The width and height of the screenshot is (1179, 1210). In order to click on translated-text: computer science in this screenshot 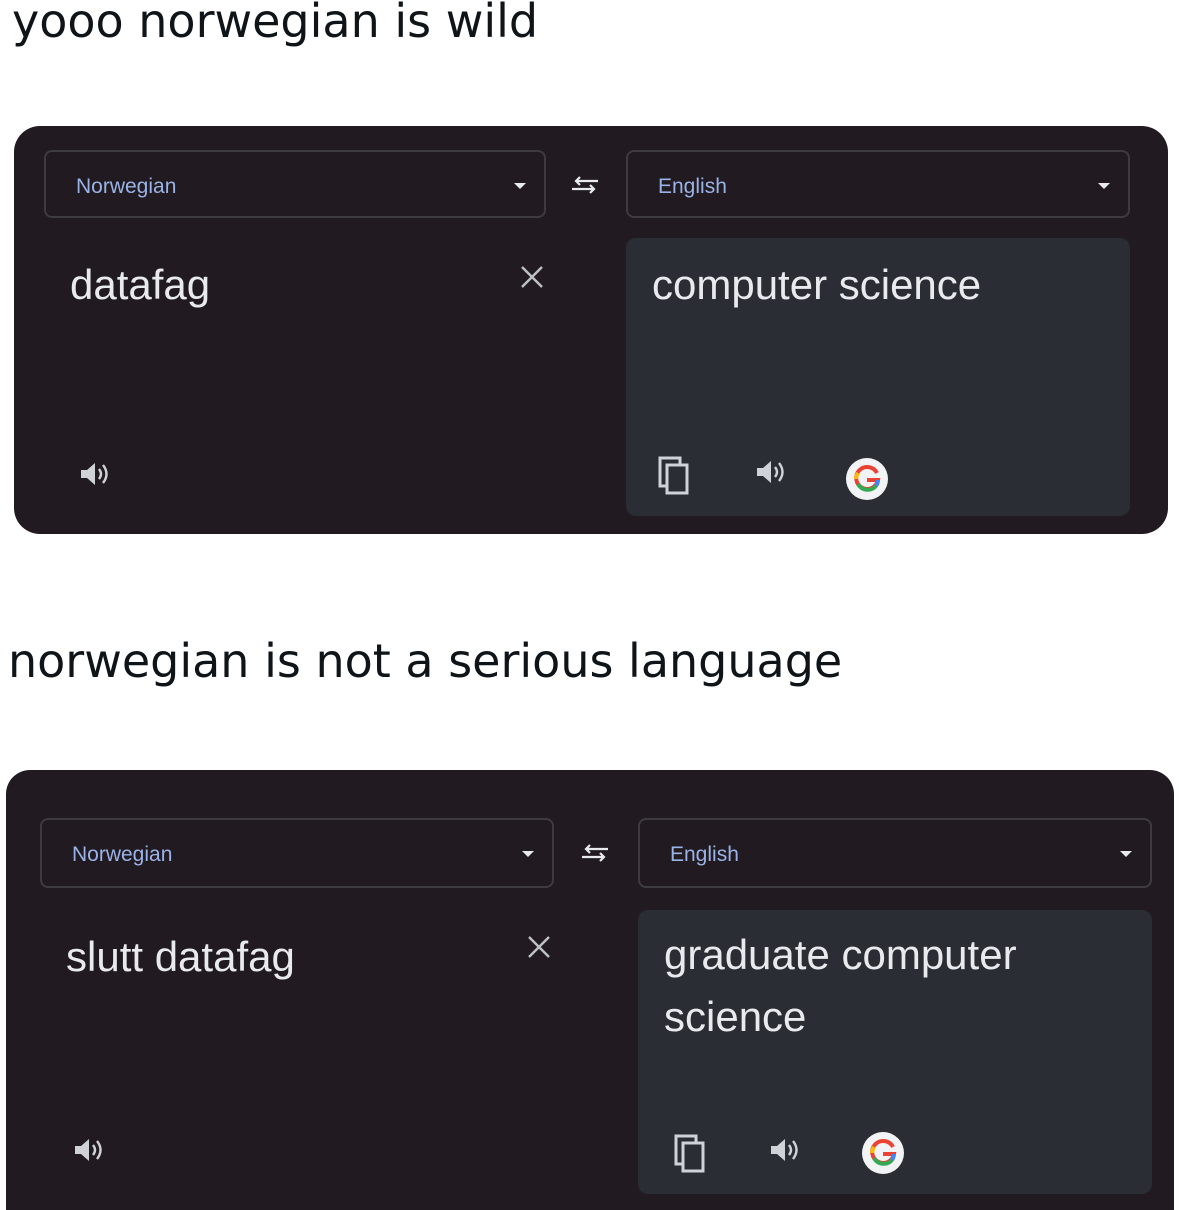, I will do `click(817, 284)`.